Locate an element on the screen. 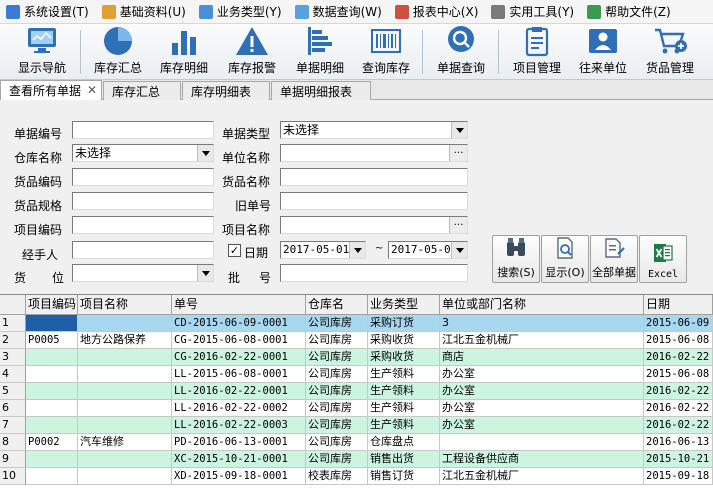 This screenshot has height=493, width=713. table-cell: 江北五金机械厂 is located at coordinates (542, 340).